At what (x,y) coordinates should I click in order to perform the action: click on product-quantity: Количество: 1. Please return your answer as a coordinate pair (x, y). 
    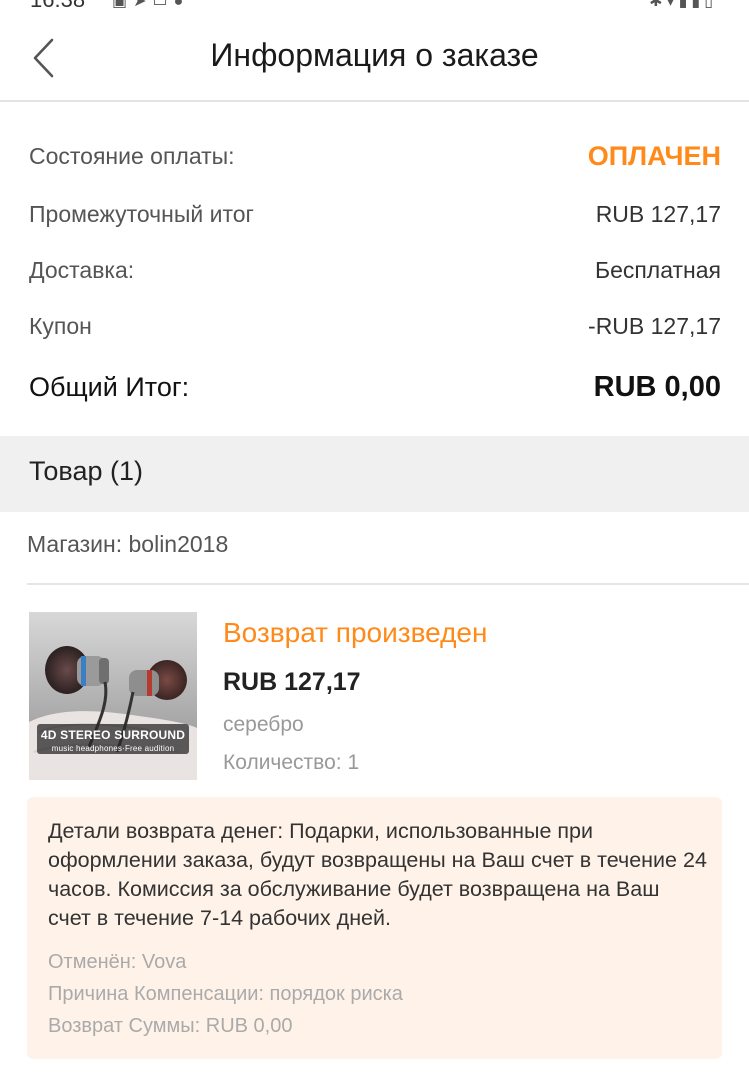
    Looking at the image, I should click on (291, 762).